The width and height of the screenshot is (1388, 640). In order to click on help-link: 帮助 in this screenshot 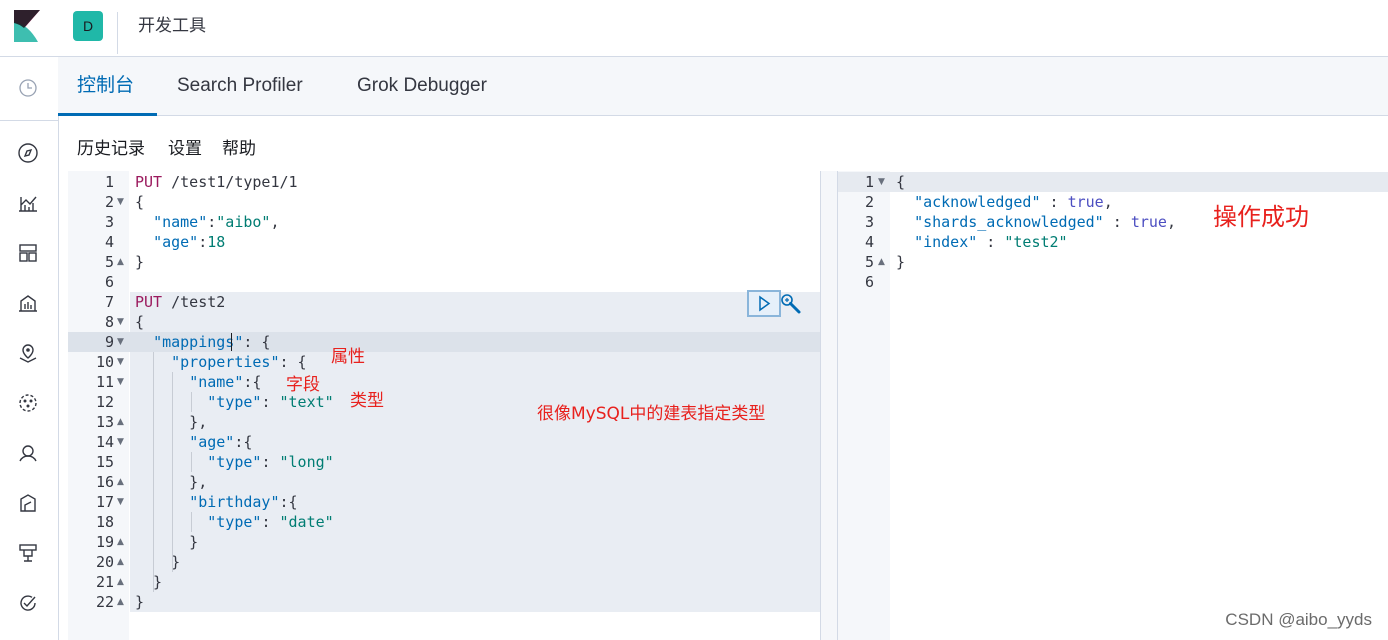, I will do `click(239, 149)`.